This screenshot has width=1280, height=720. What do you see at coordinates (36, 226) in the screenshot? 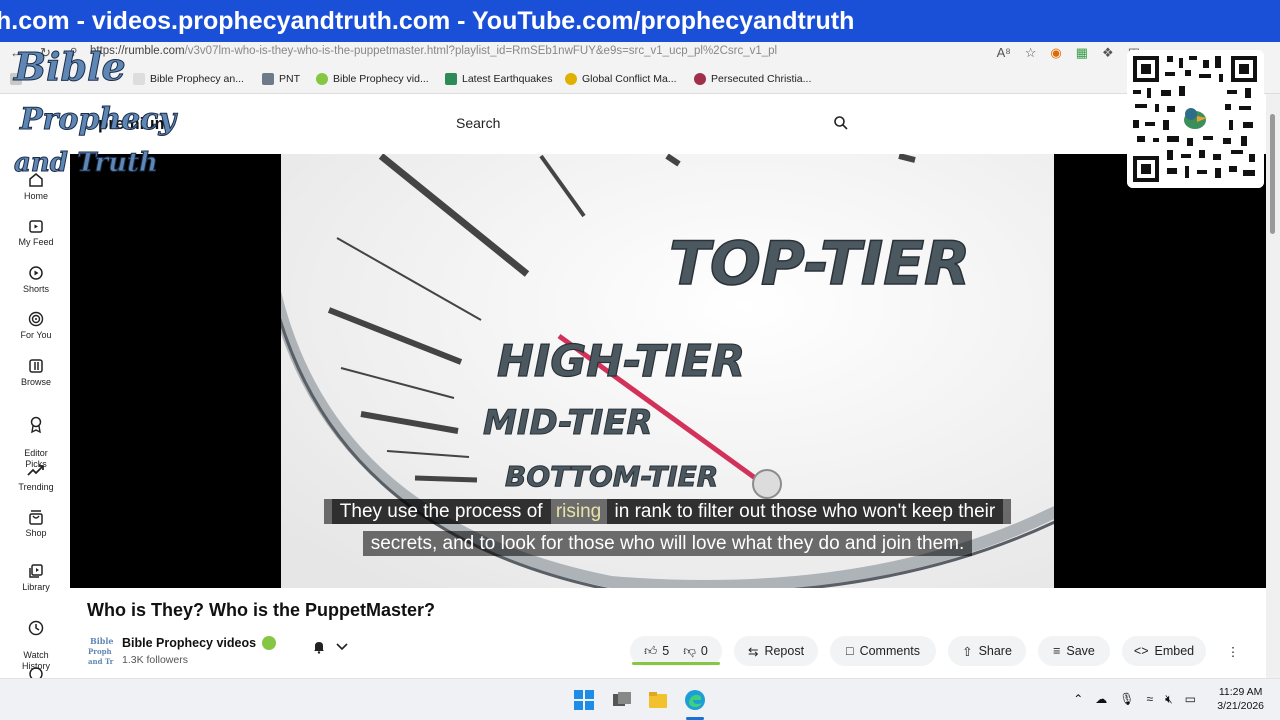
I see `feed-icon` at bounding box center [36, 226].